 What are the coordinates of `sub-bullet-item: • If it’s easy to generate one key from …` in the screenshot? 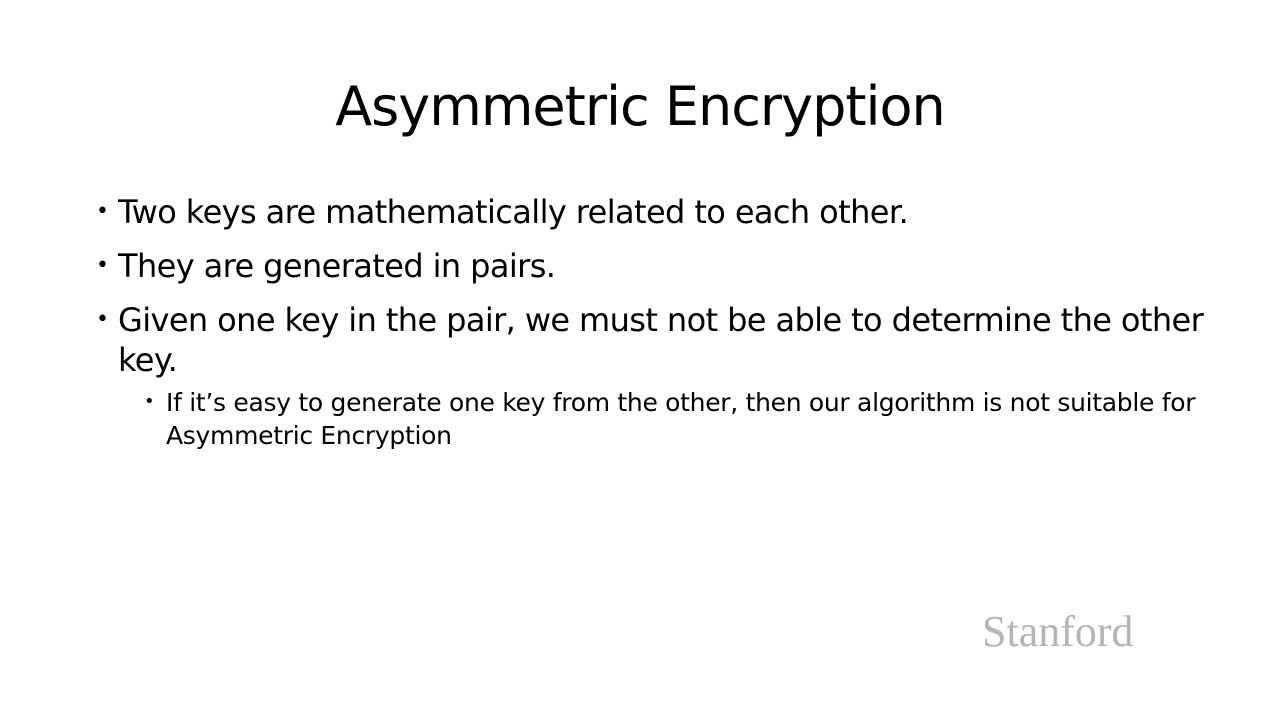 It's located at (680, 419).